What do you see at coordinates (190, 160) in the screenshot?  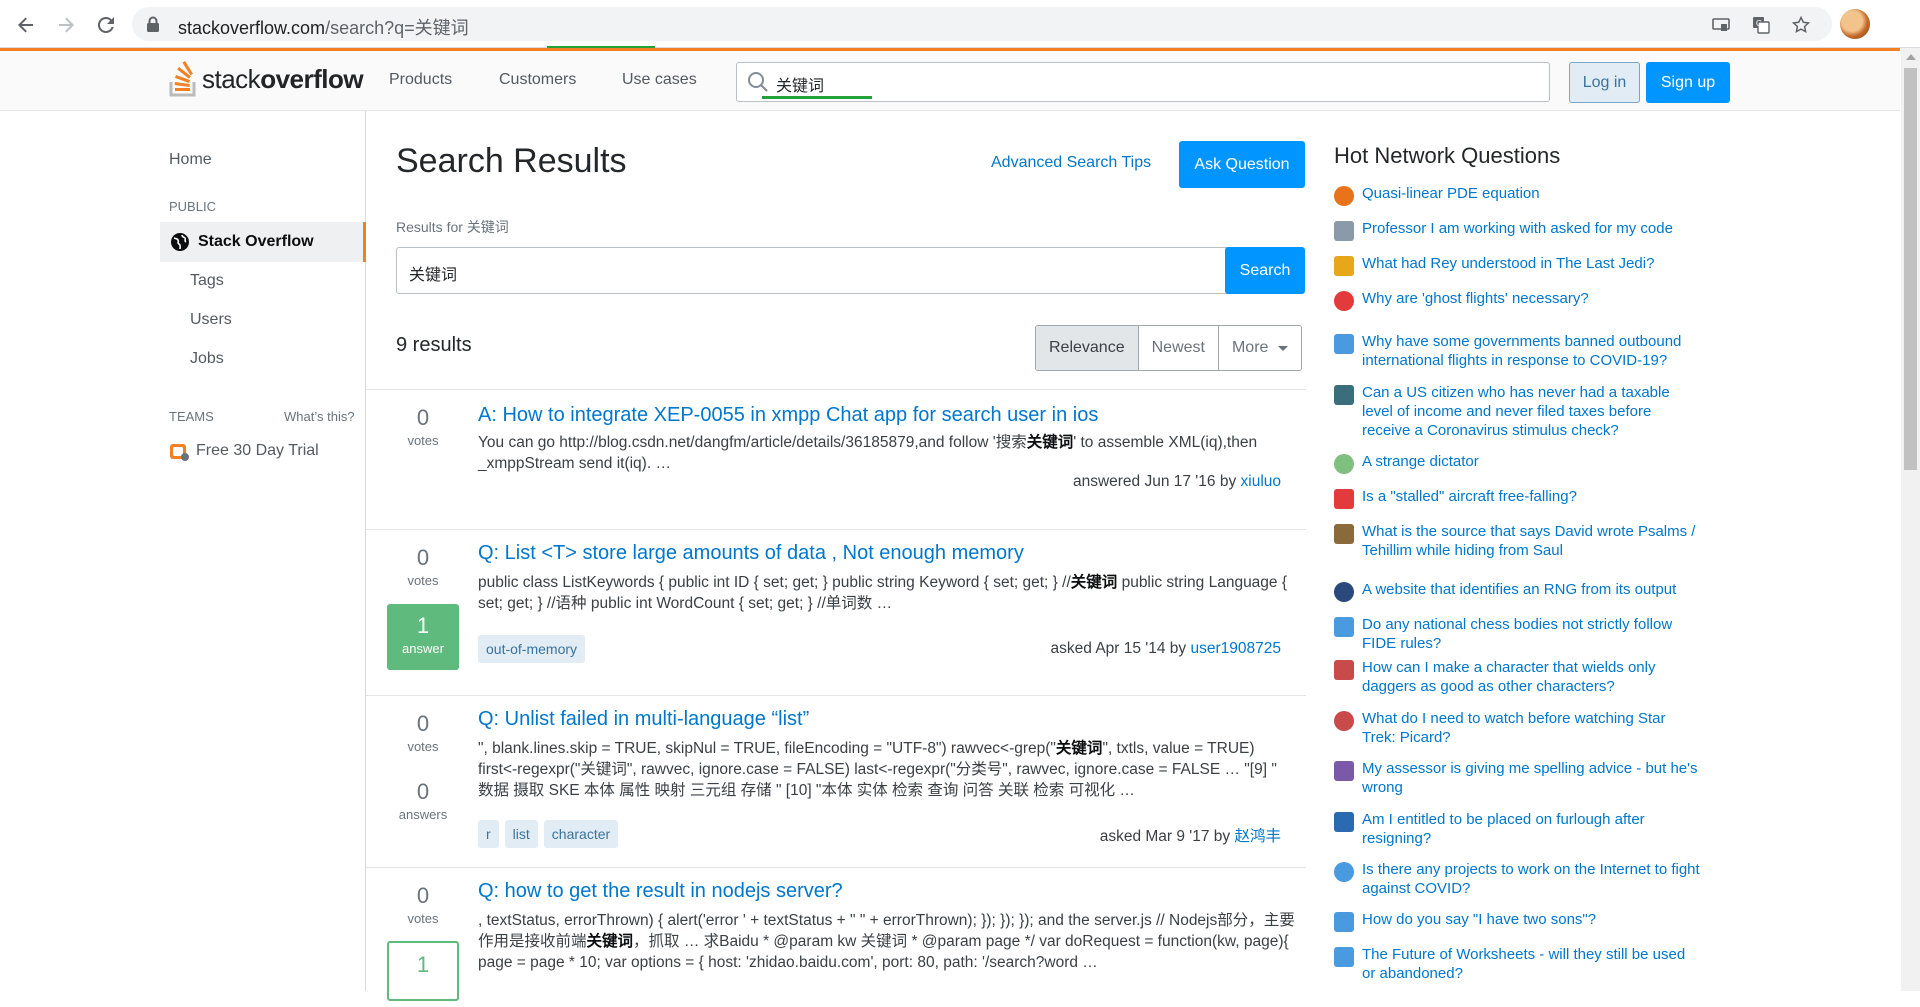 I see `sidebar-item-home: Home` at bounding box center [190, 160].